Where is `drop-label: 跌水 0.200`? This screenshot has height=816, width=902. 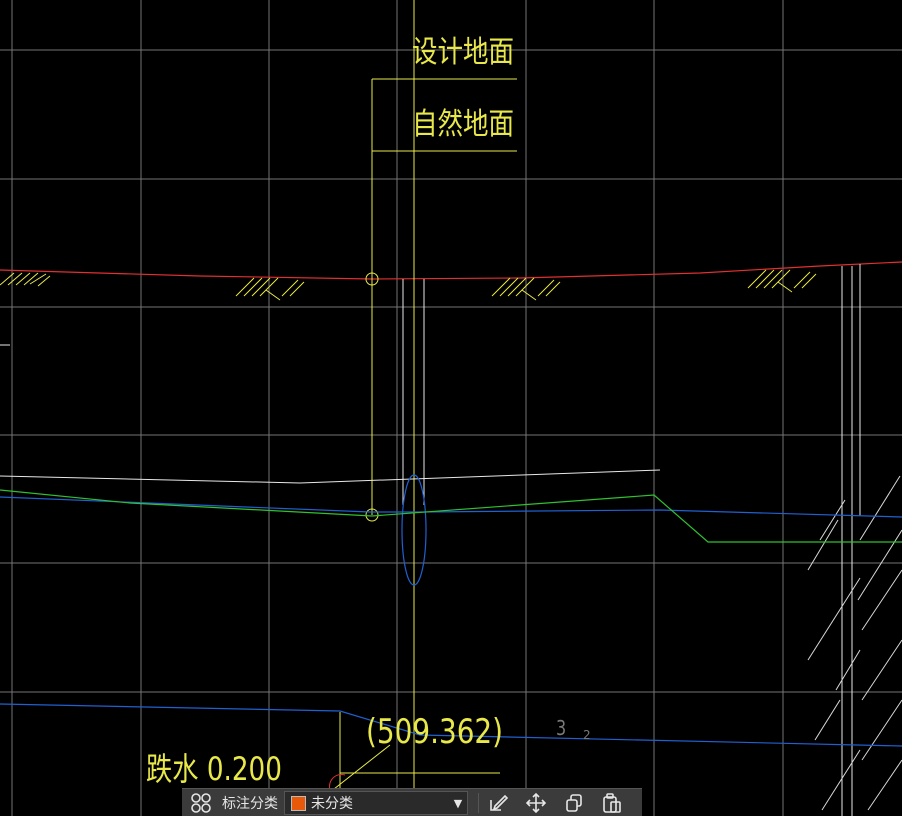 drop-label: 跌水 0.200 is located at coordinates (214, 769).